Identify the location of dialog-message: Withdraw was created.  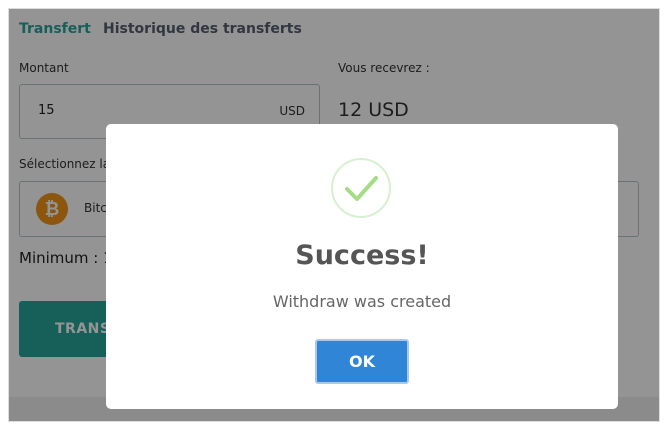
(362, 301).